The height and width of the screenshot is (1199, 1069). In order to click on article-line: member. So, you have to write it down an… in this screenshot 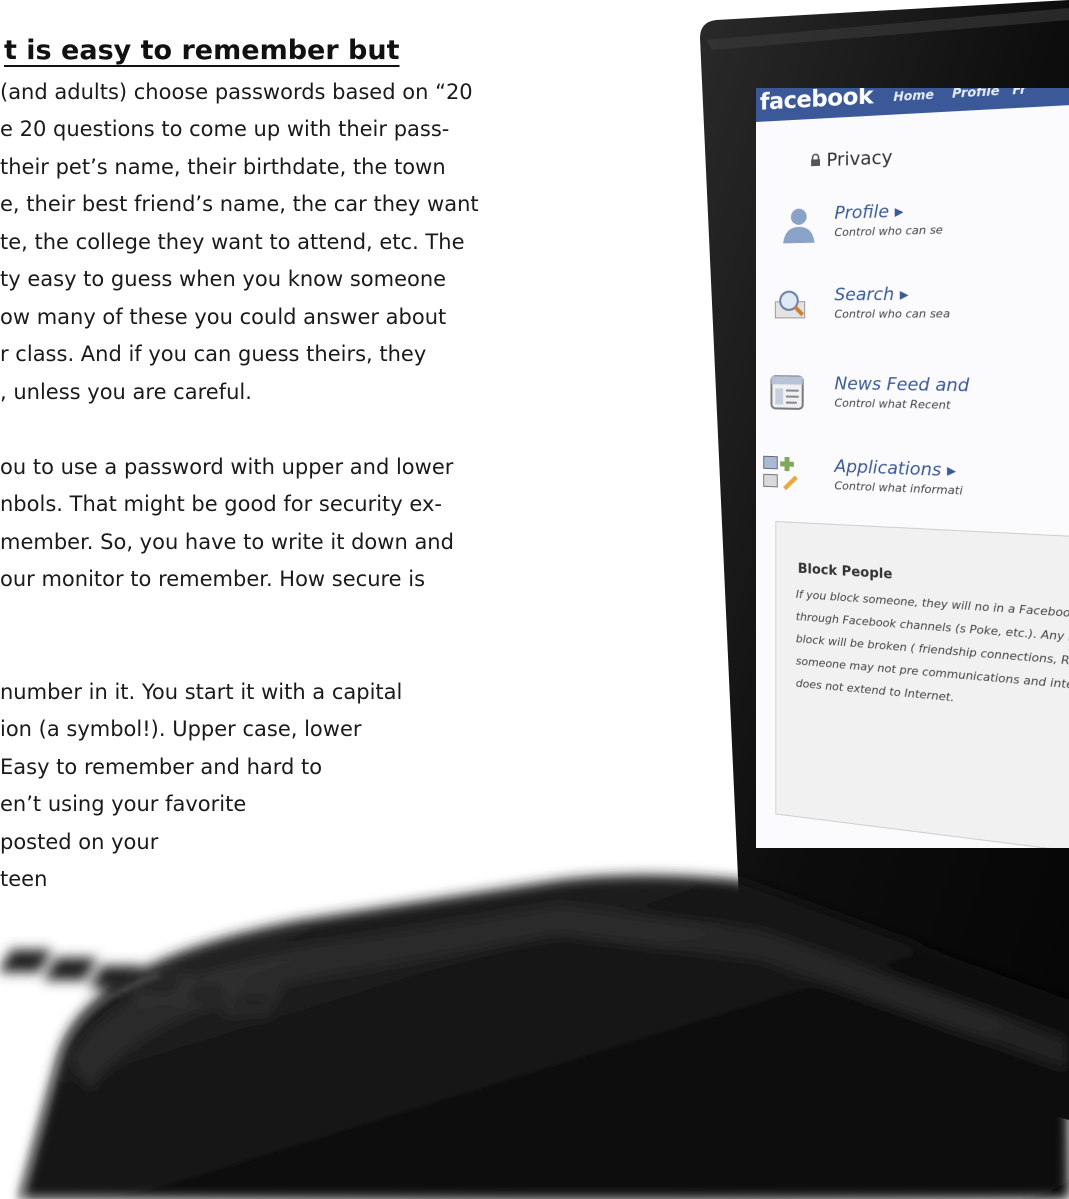, I will do `click(227, 542)`.